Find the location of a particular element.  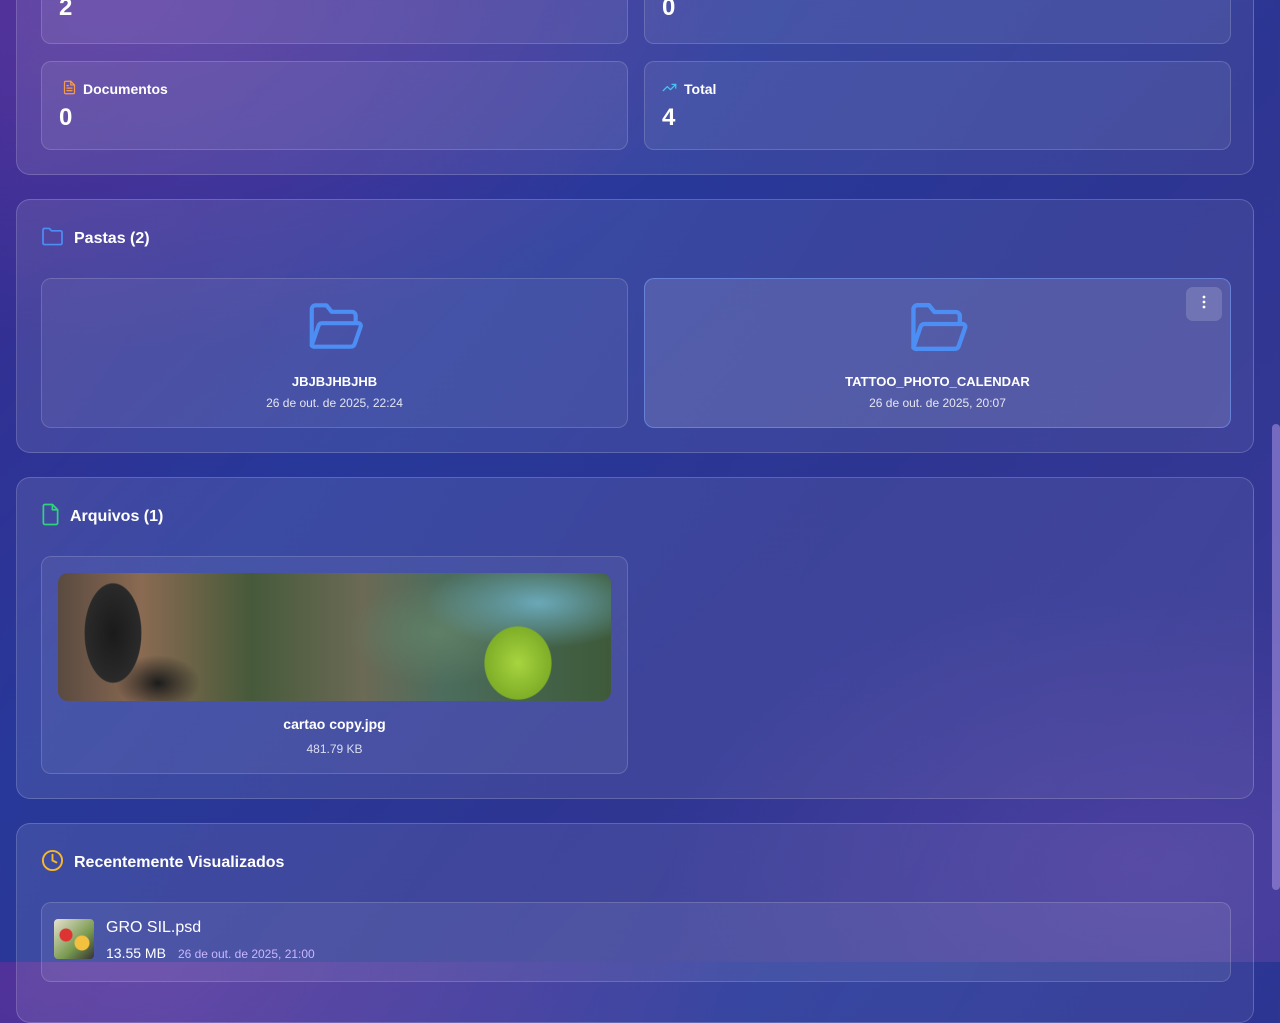

file-name: cartao copy.jpg is located at coordinates (334, 724).